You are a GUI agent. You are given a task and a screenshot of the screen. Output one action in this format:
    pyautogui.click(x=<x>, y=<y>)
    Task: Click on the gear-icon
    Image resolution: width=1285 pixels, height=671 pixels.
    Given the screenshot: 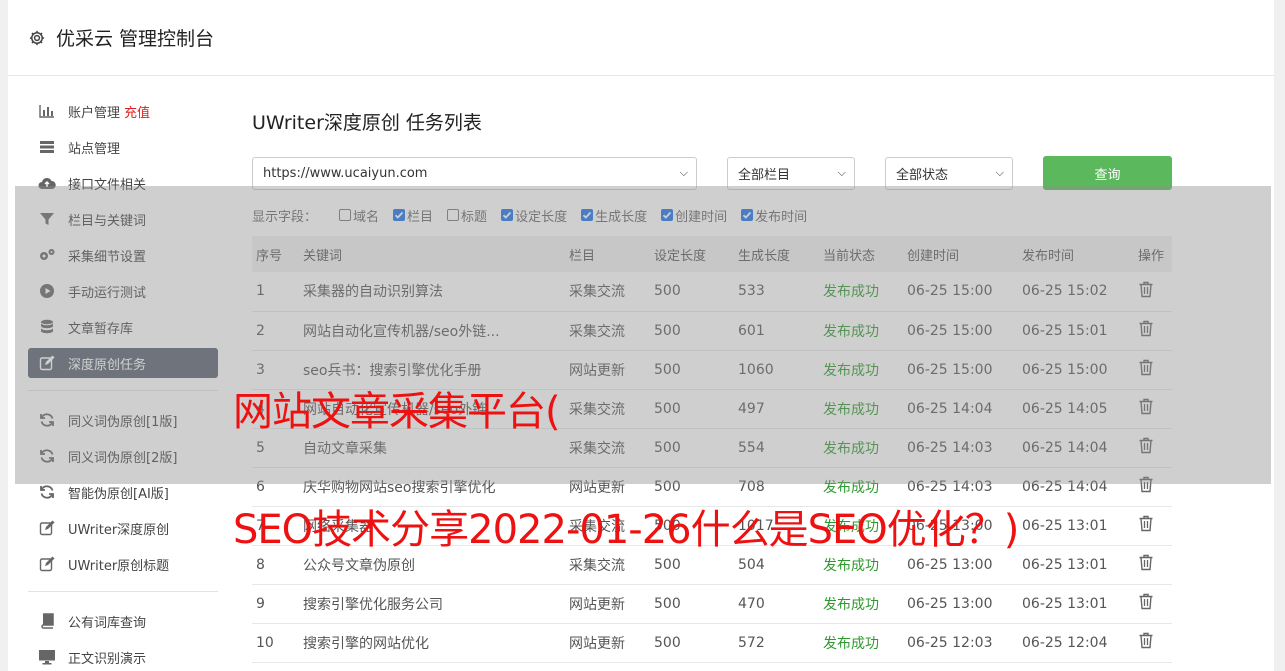 What is the action you would take?
    pyautogui.click(x=37, y=37)
    